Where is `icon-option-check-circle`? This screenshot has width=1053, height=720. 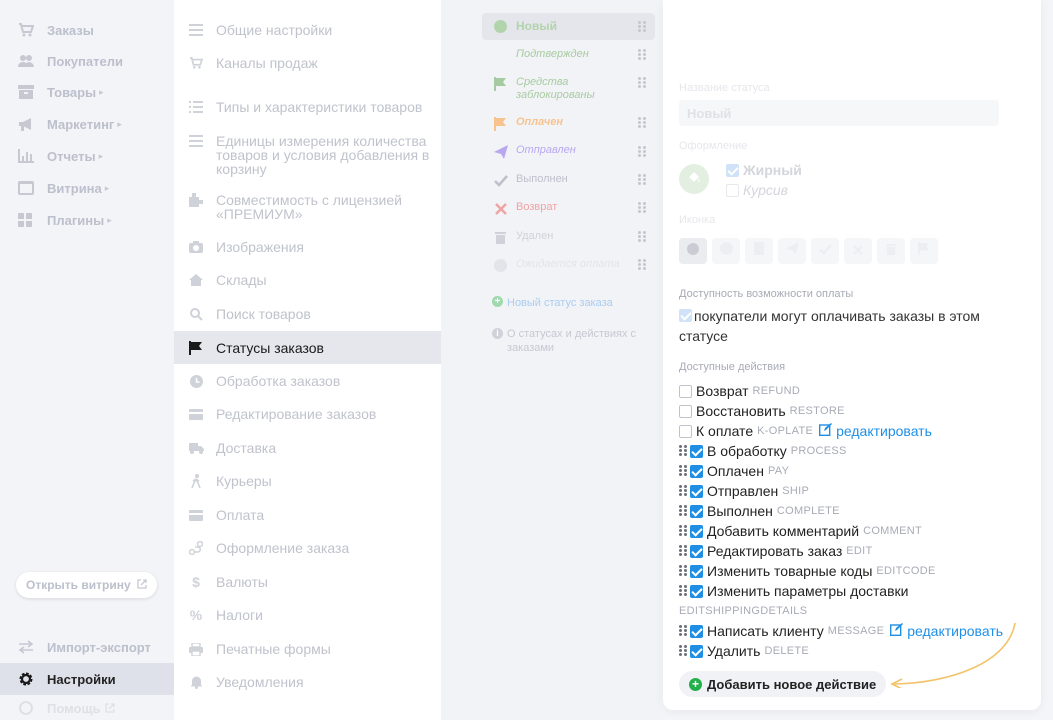
icon-option-check-circle is located at coordinates (726, 251).